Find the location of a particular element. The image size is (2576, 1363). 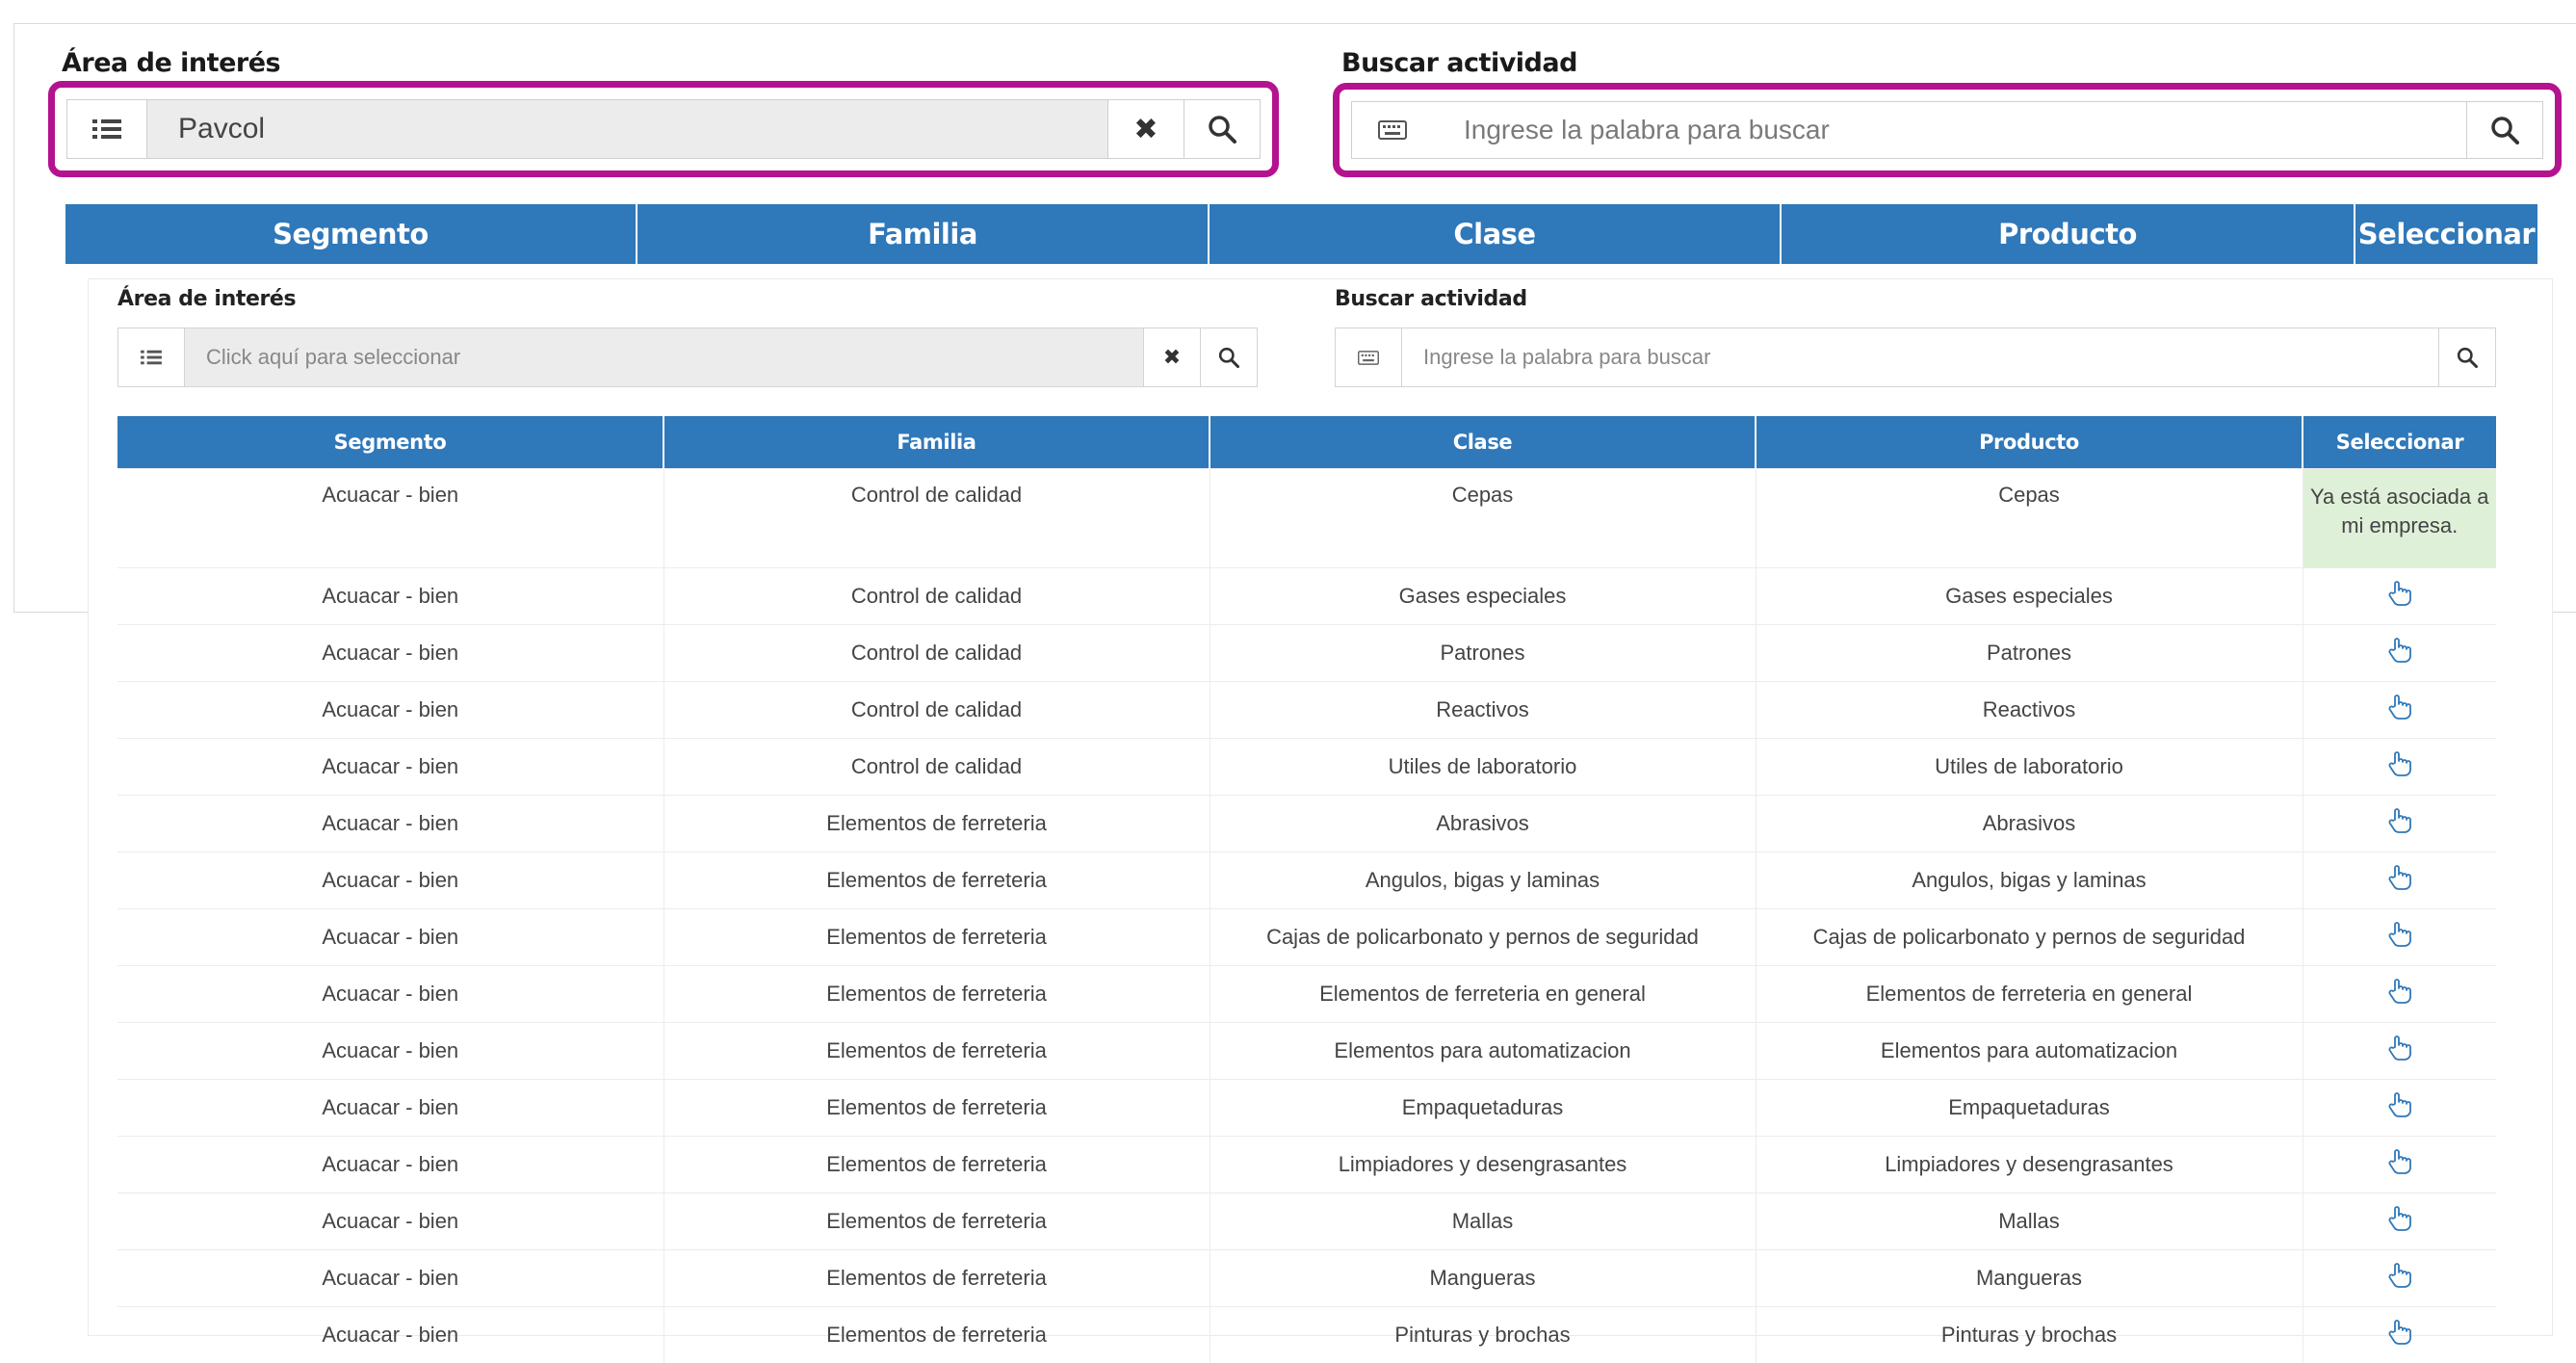

area-selector-large: Pavcol ✖ is located at coordinates (663, 129).